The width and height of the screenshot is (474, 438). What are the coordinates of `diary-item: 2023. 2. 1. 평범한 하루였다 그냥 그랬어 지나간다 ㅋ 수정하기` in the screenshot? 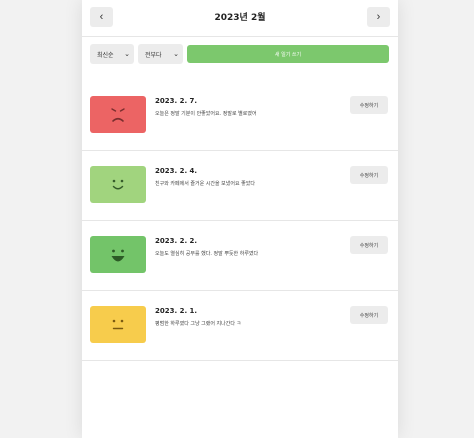 It's located at (240, 325).